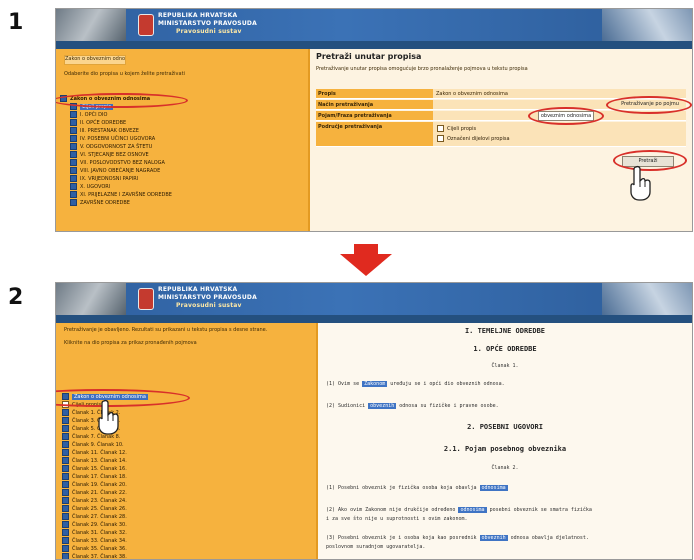  I want to click on scope-option-selected: Označeni dijelovi propisa, so click(473, 138).